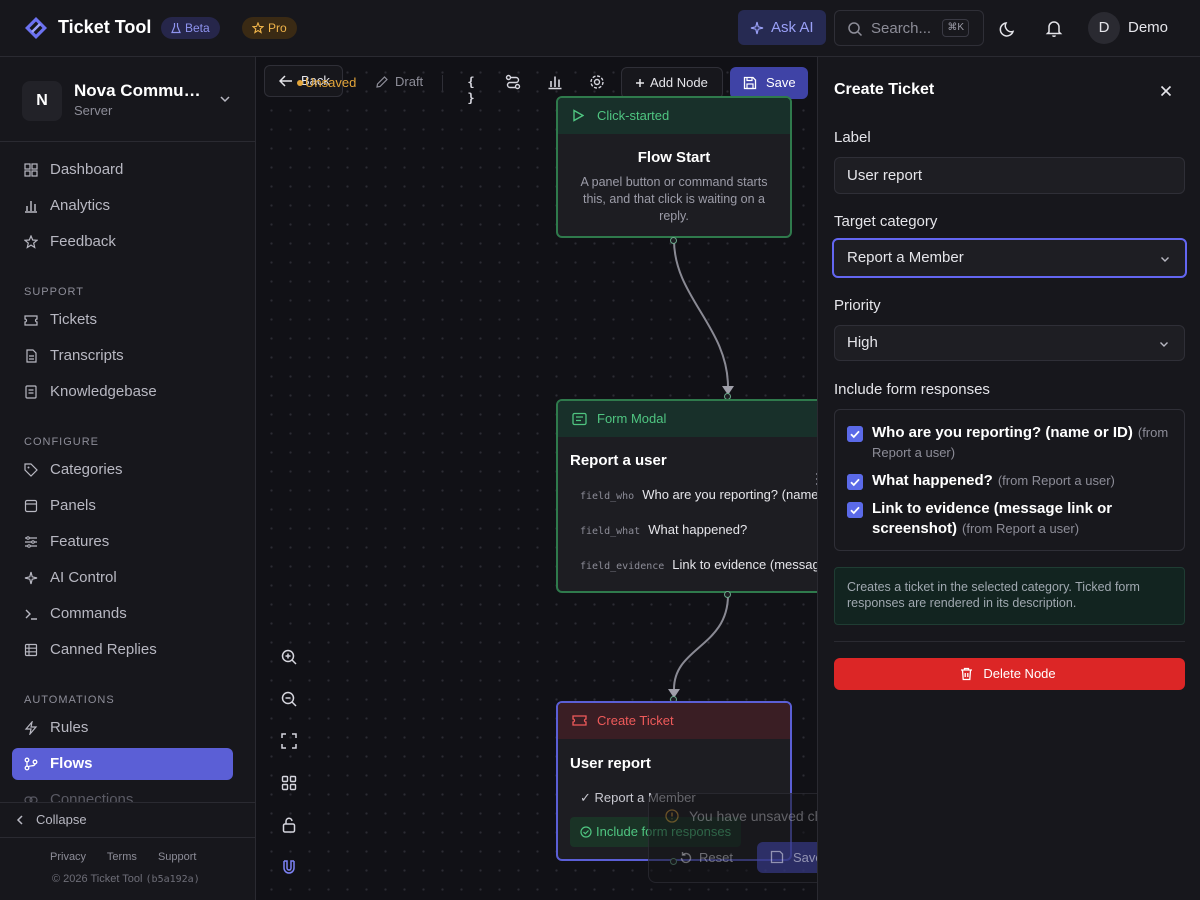  I want to click on save-label: Save, so click(781, 82).